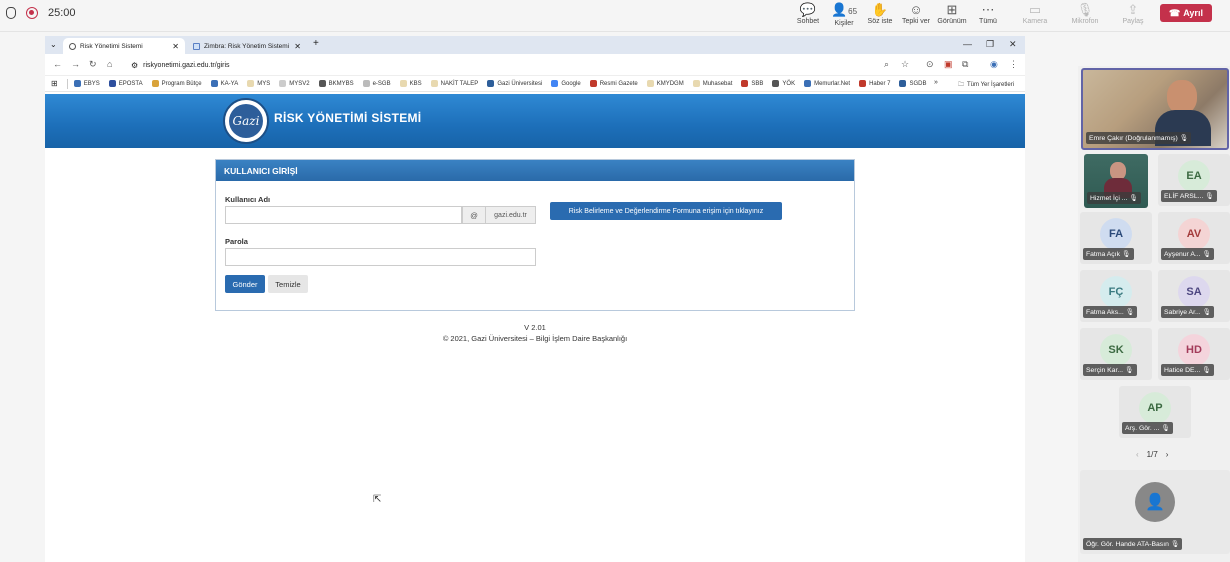 The height and width of the screenshot is (562, 1230). Describe the element at coordinates (613, 83) in the screenshot. I see `bookmark-item: Resmi Gazete` at that location.